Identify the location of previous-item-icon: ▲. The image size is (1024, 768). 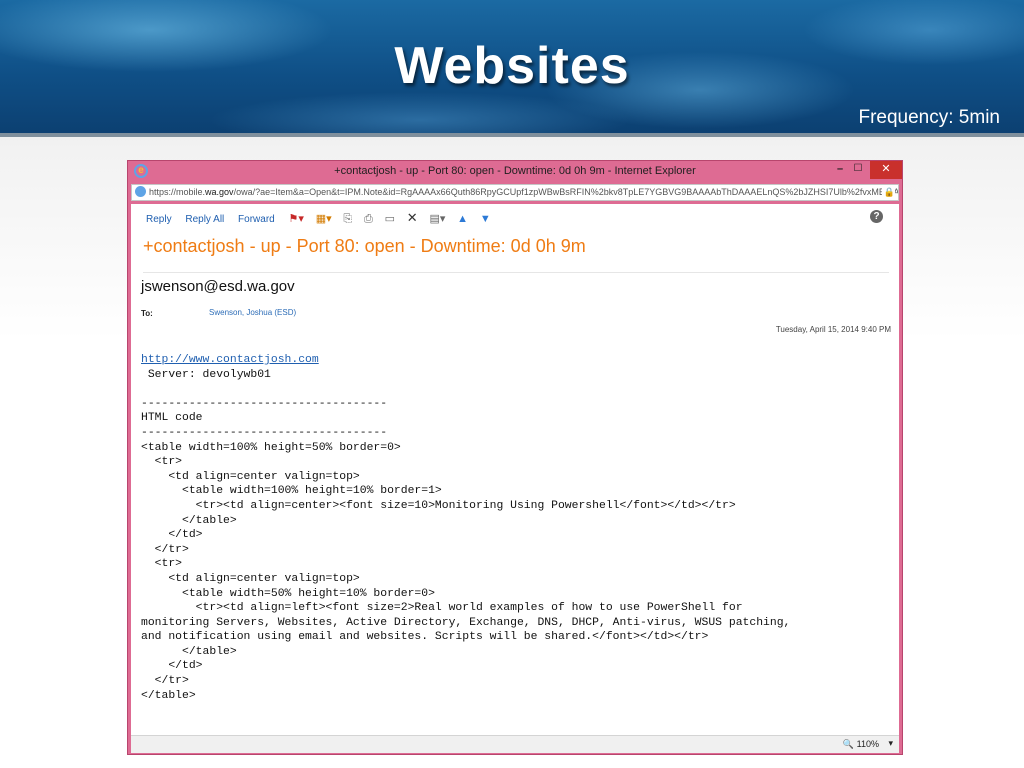
(462, 219).